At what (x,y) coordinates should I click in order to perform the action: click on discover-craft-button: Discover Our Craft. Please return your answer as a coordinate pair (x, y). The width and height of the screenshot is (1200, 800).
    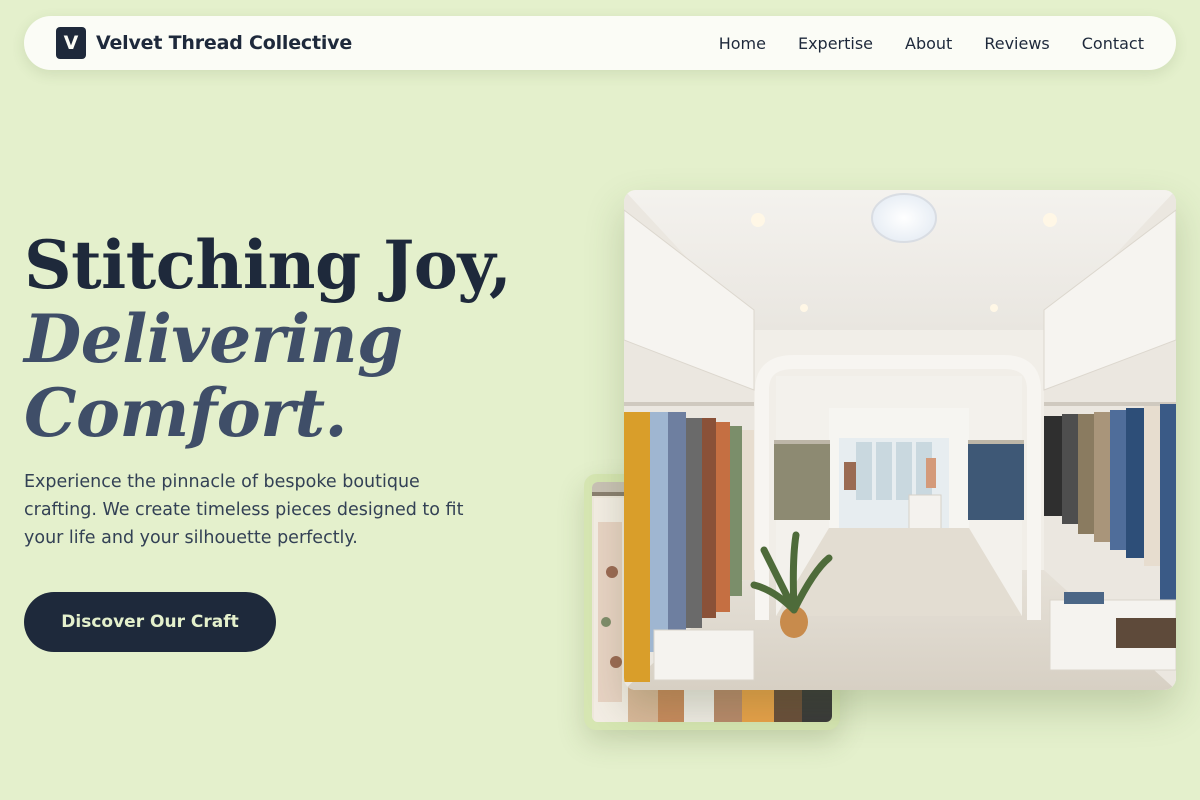
    Looking at the image, I should click on (150, 622).